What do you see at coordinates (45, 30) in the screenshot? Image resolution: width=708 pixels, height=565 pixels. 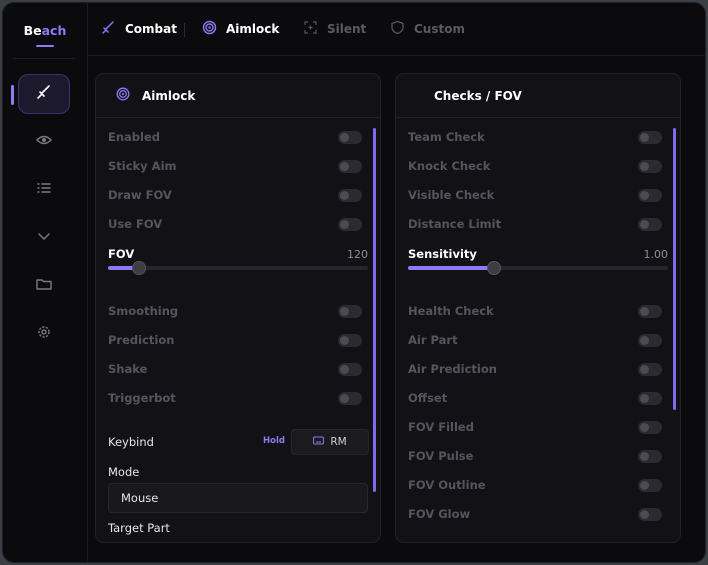 I see `brand-logo: Beach` at bounding box center [45, 30].